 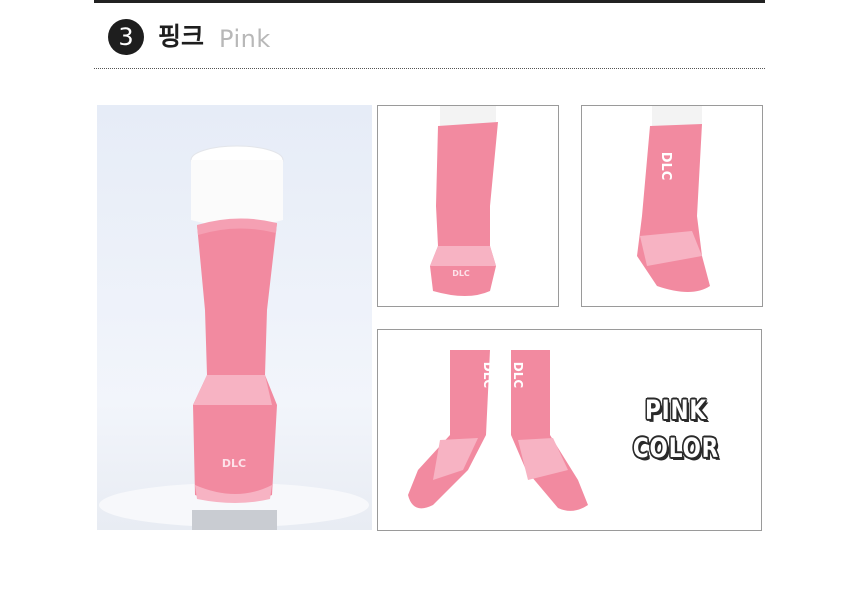 I want to click on color-caption-line1: PINK, so click(x=676, y=410).